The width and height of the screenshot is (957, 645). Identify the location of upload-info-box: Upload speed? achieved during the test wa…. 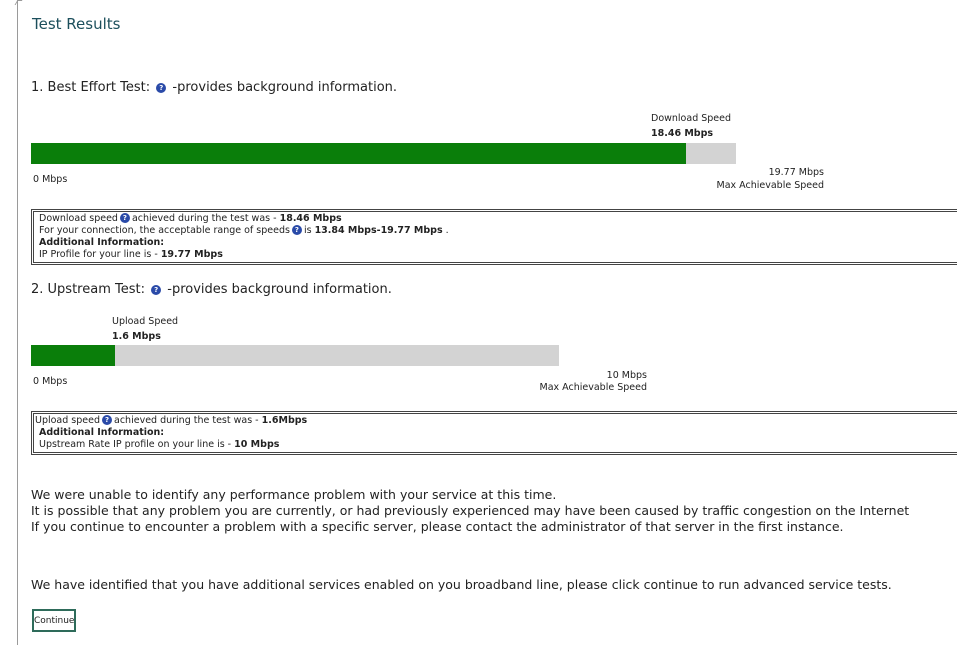
(494, 433).